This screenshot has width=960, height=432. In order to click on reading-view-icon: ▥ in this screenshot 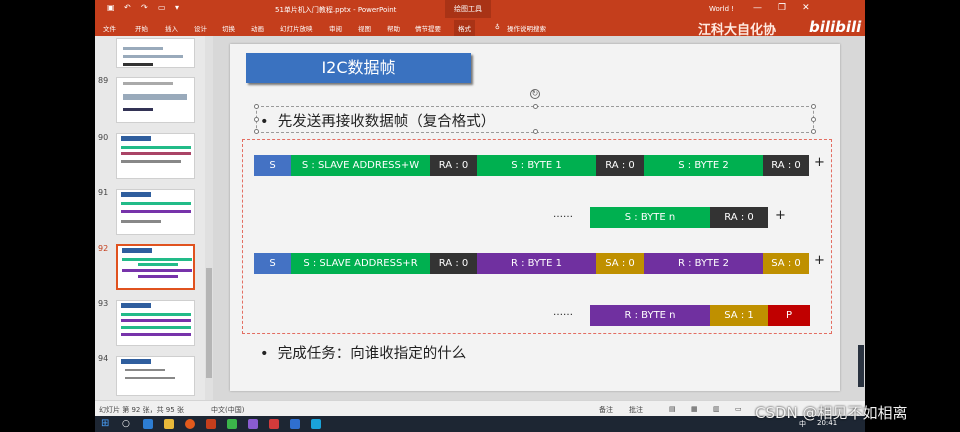, I will do `click(716, 409)`.